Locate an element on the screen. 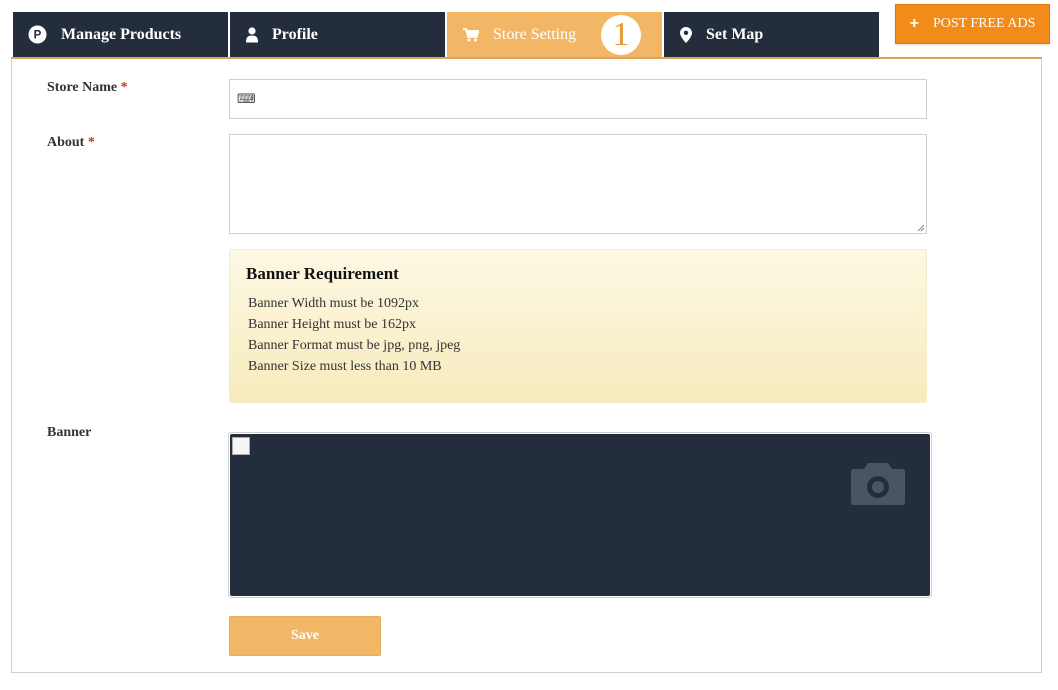 The width and height of the screenshot is (1058, 690). about-label-text: About is located at coordinates (66, 142).